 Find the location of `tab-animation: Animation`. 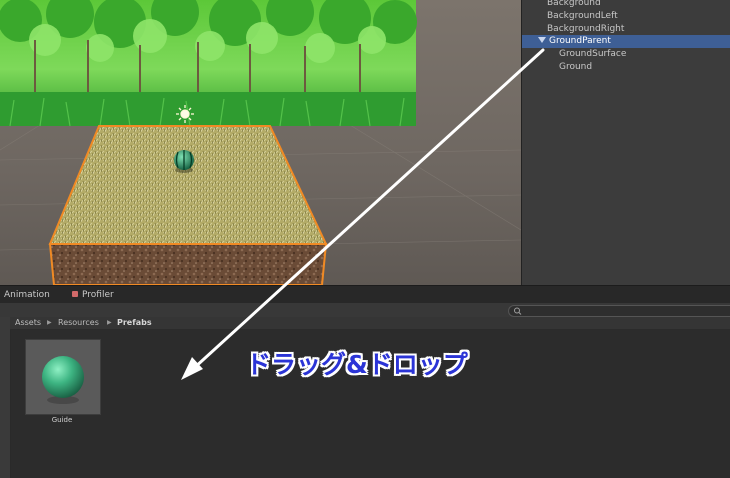

tab-animation: Animation is located at coordinates (27, 295).